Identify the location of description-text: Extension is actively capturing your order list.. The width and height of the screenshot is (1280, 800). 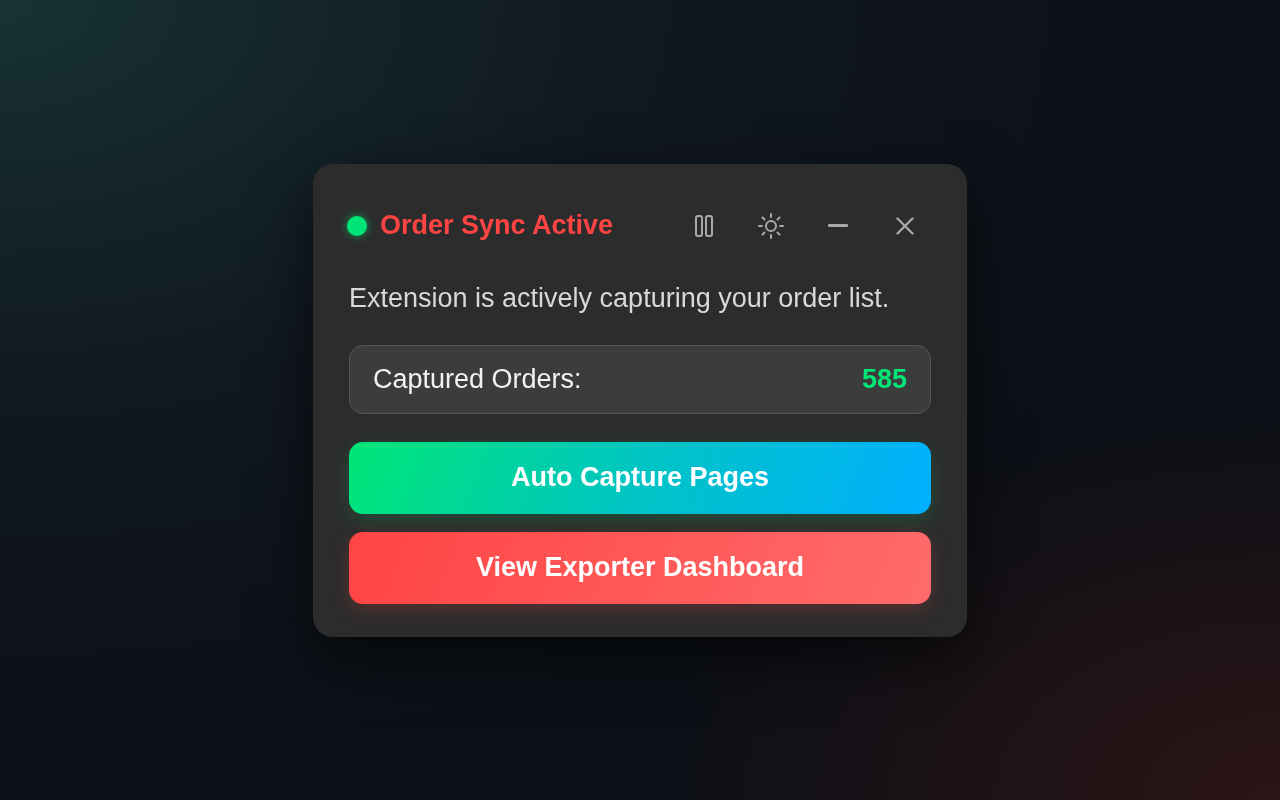
(619, 298).